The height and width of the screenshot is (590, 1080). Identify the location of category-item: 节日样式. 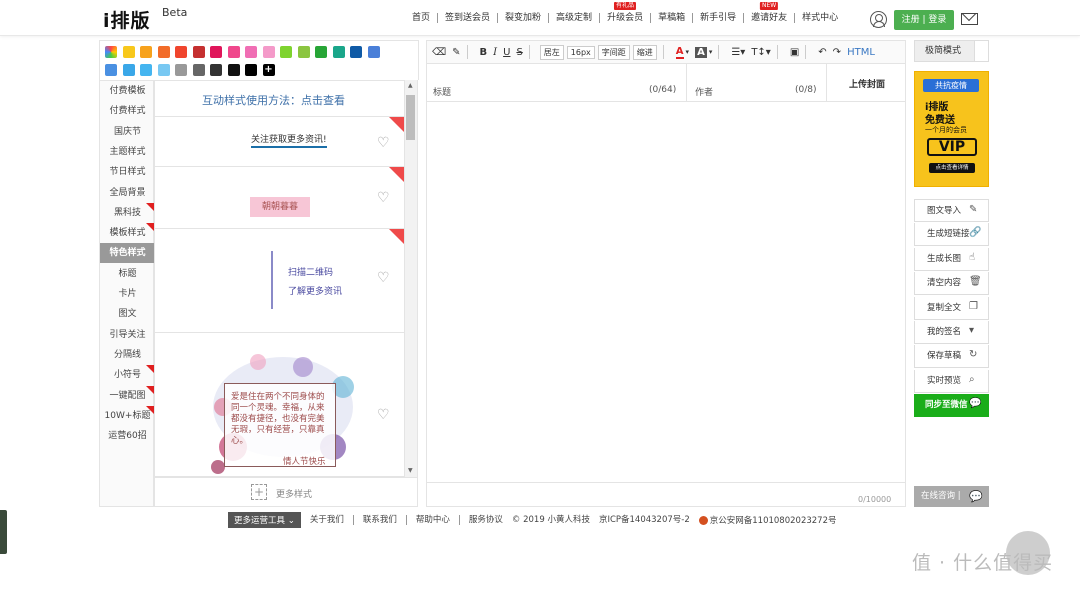
(127, 172).